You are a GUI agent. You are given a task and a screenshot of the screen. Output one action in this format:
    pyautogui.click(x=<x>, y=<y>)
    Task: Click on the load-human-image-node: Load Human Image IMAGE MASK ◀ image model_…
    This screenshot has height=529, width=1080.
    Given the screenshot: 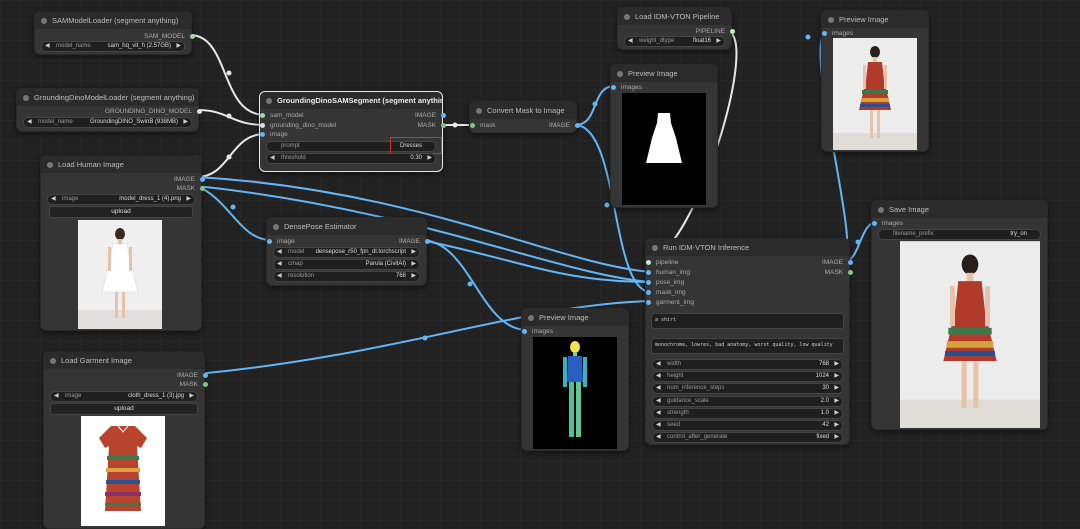 What is the action you would take?
    pyautogui.click(x=122, y=243)
    